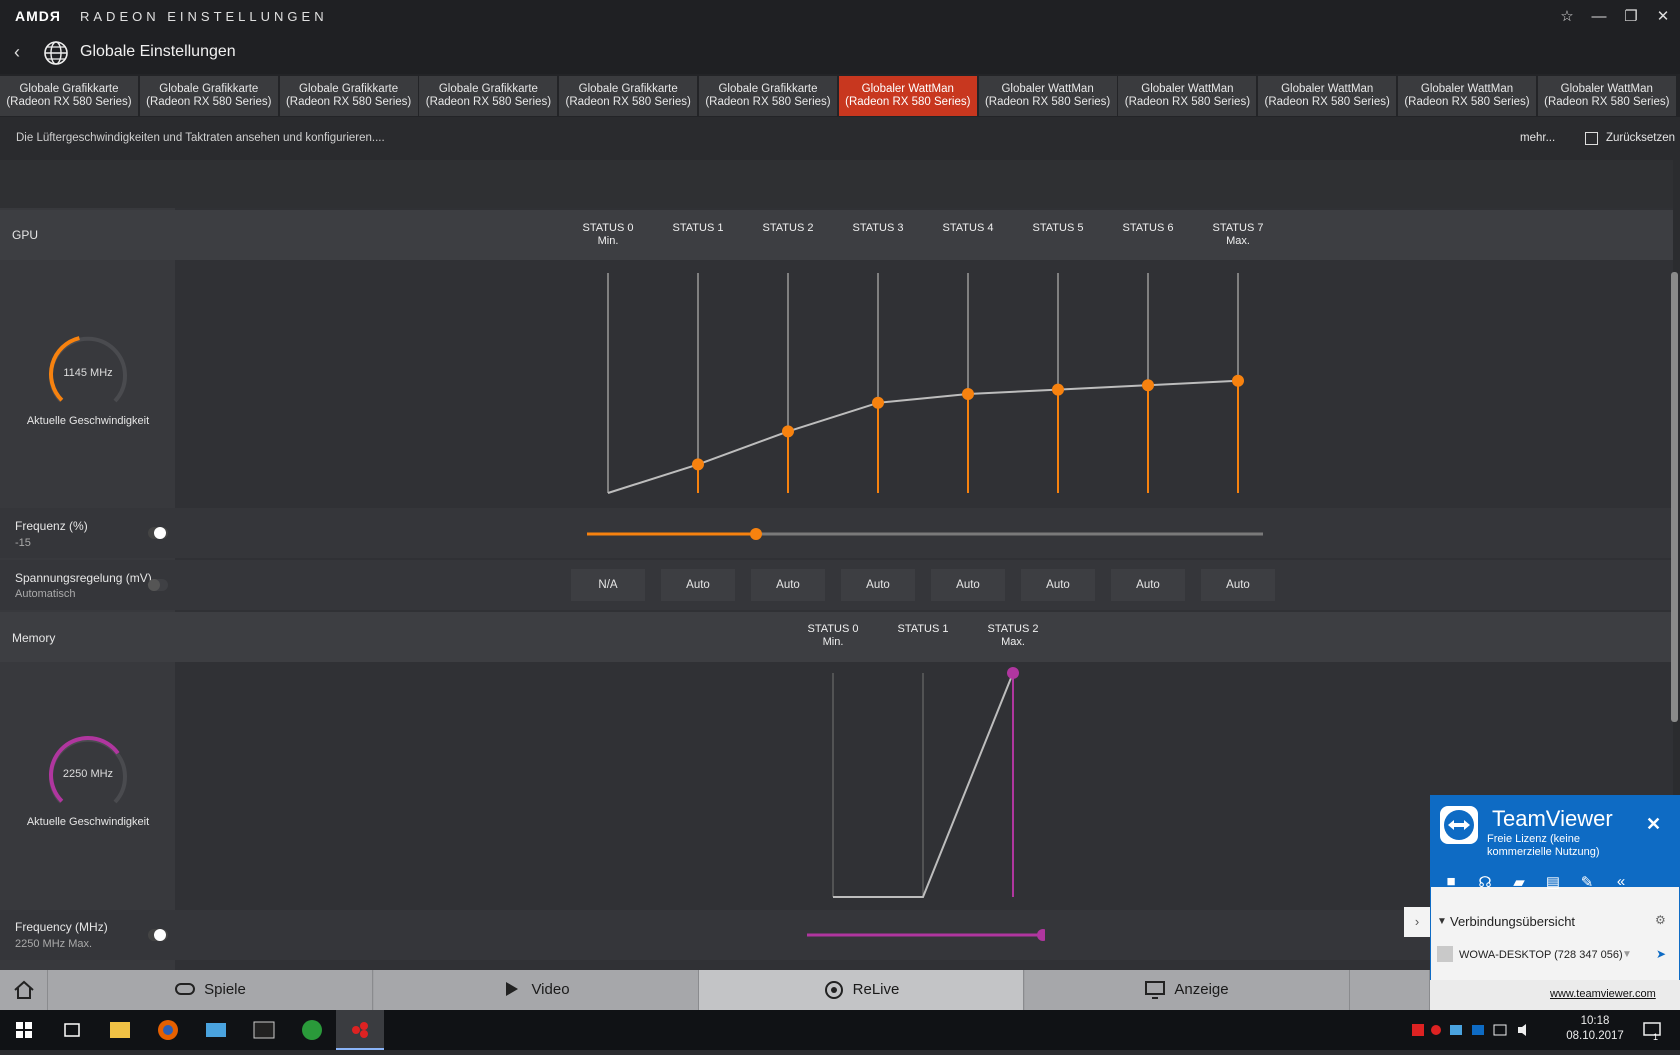  I want to click on collapse-triangle-icon: ▼, so click(1442, 921).